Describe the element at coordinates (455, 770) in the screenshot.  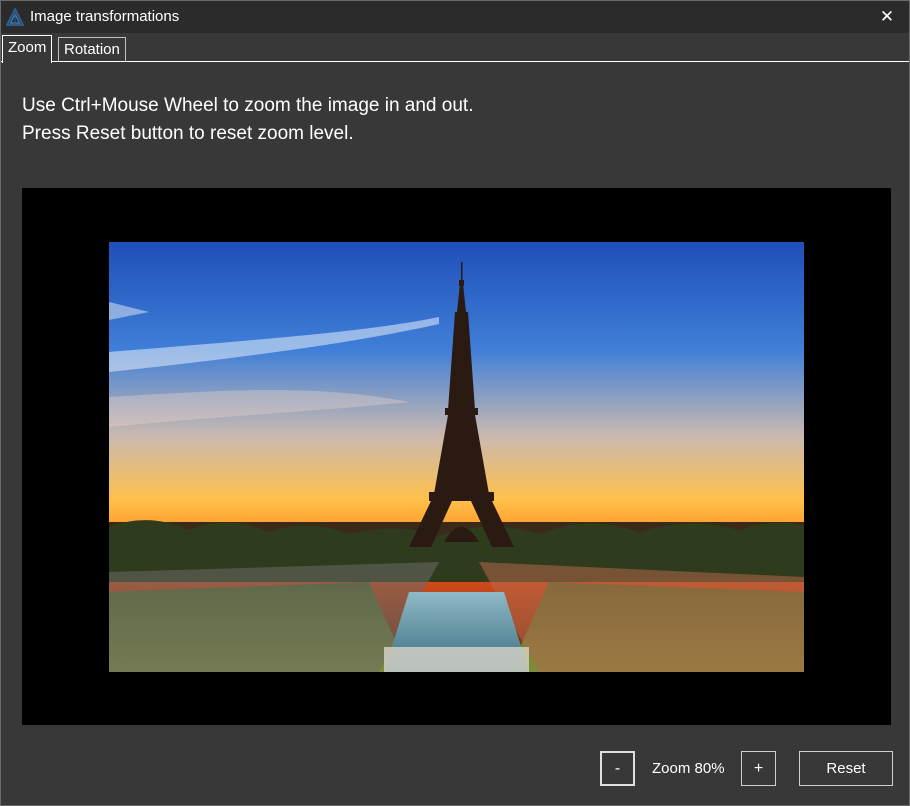
I see `zoom-controls: - Zoom 80% + Reset` at that location.